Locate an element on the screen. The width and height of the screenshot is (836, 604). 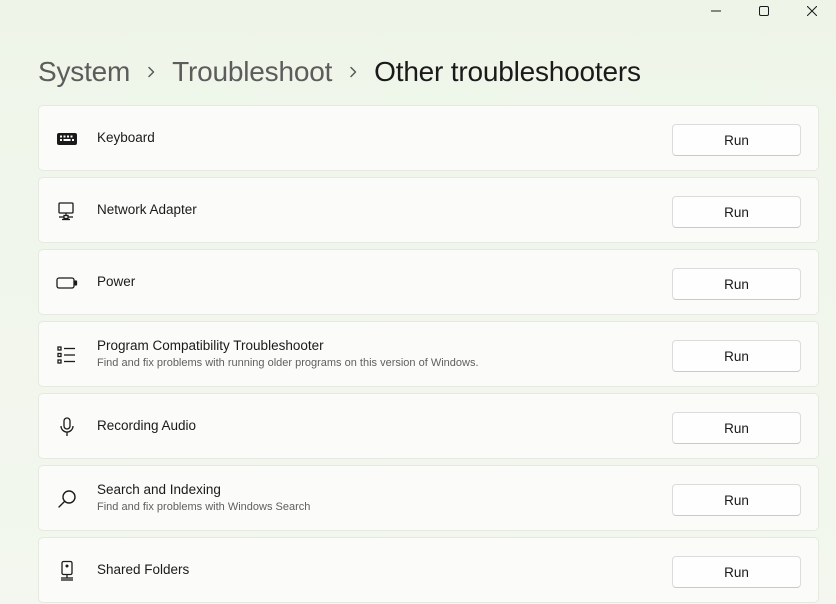
maximize-icon is located at coordinates (764, 11).